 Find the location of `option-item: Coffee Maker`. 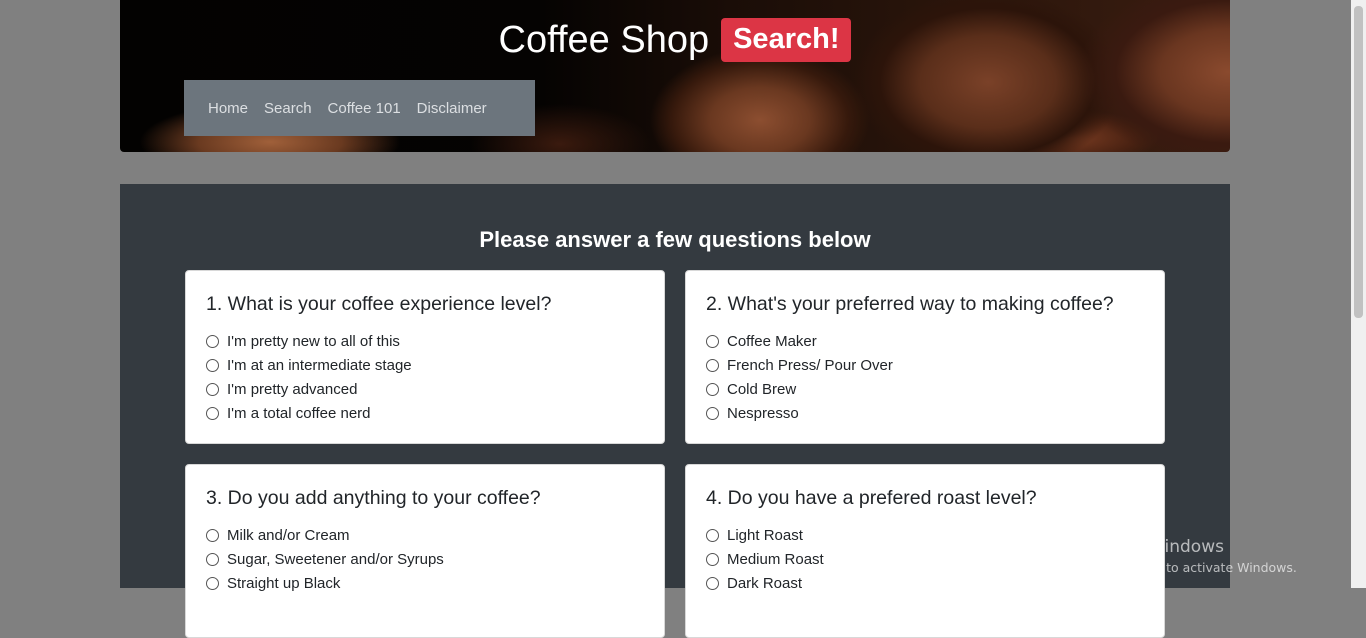

option-item: Coffee Maker is located at coordinates (925, 341).